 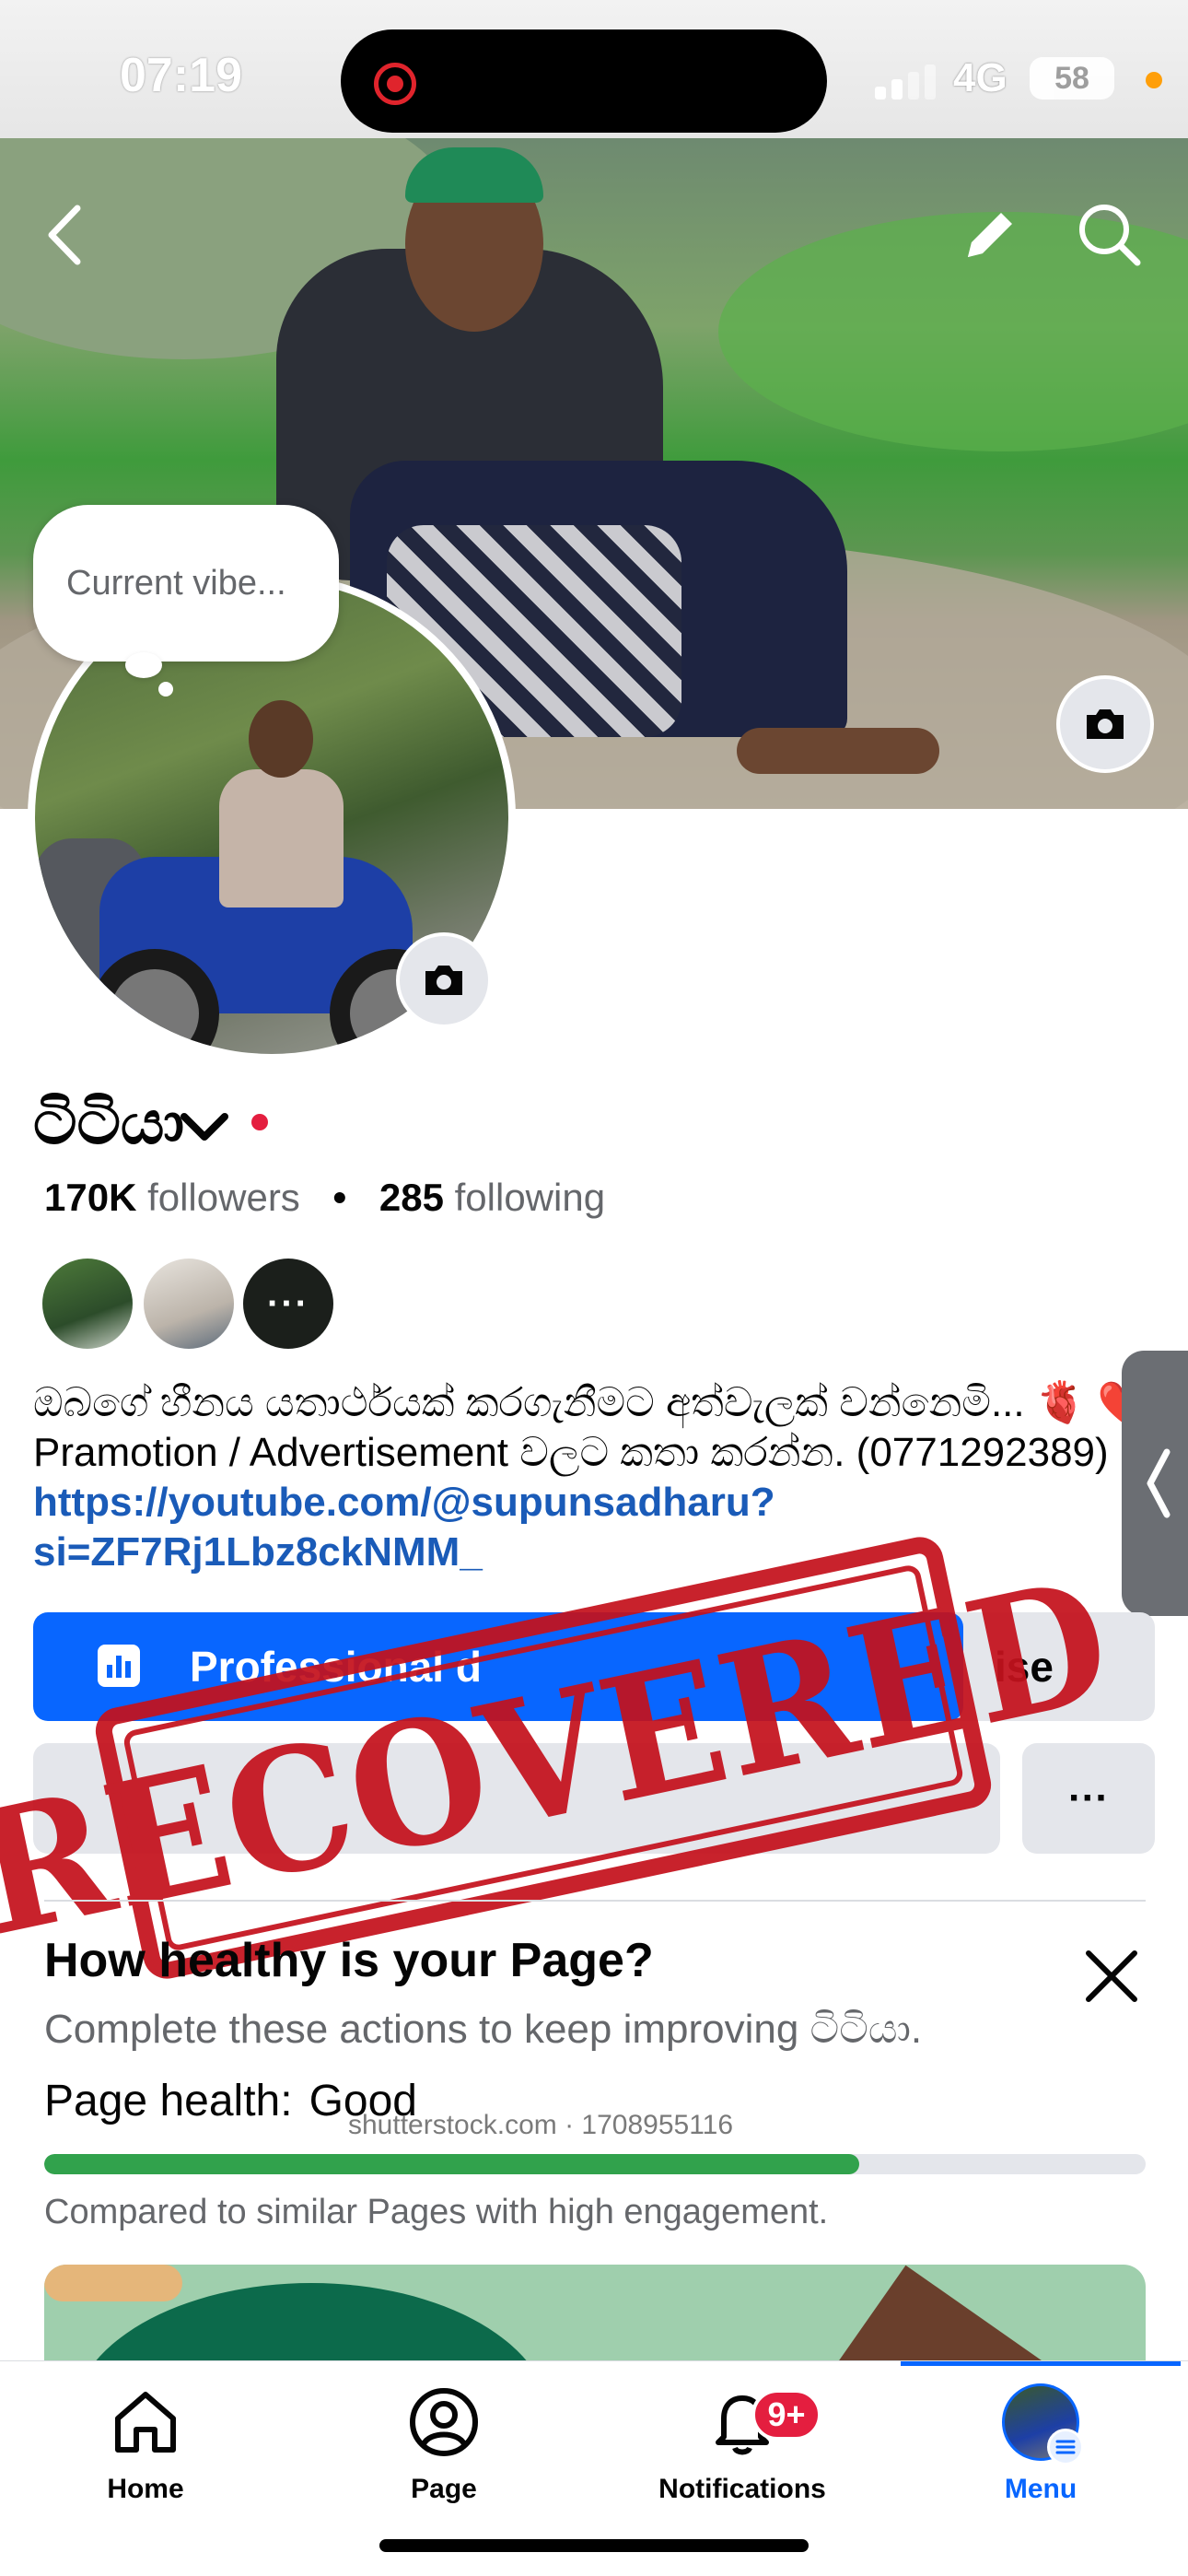 I want to click on status-time: 07:19, so click(x=181, y=75).